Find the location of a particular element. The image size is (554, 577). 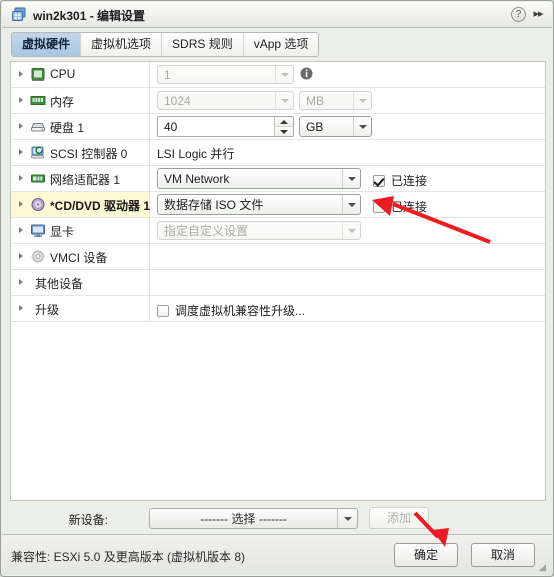

memory-unit-combo: MB is located at coordinates (335, 100).